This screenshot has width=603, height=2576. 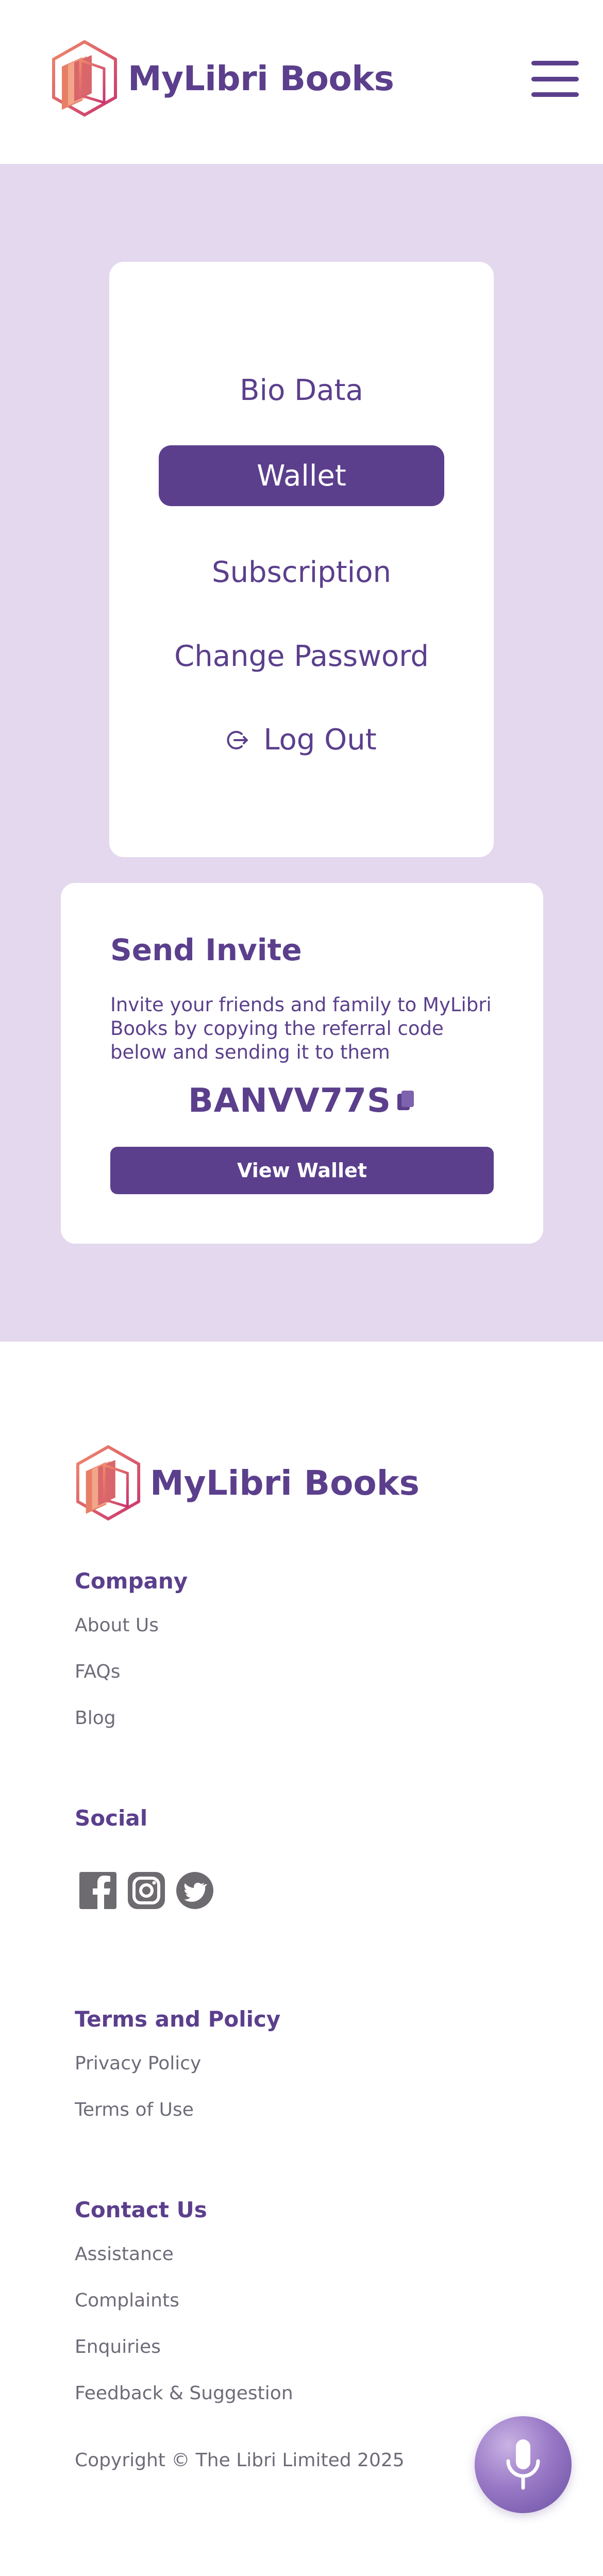 I want to click on hamburger-menu-icon, so click(x=555, y=79).